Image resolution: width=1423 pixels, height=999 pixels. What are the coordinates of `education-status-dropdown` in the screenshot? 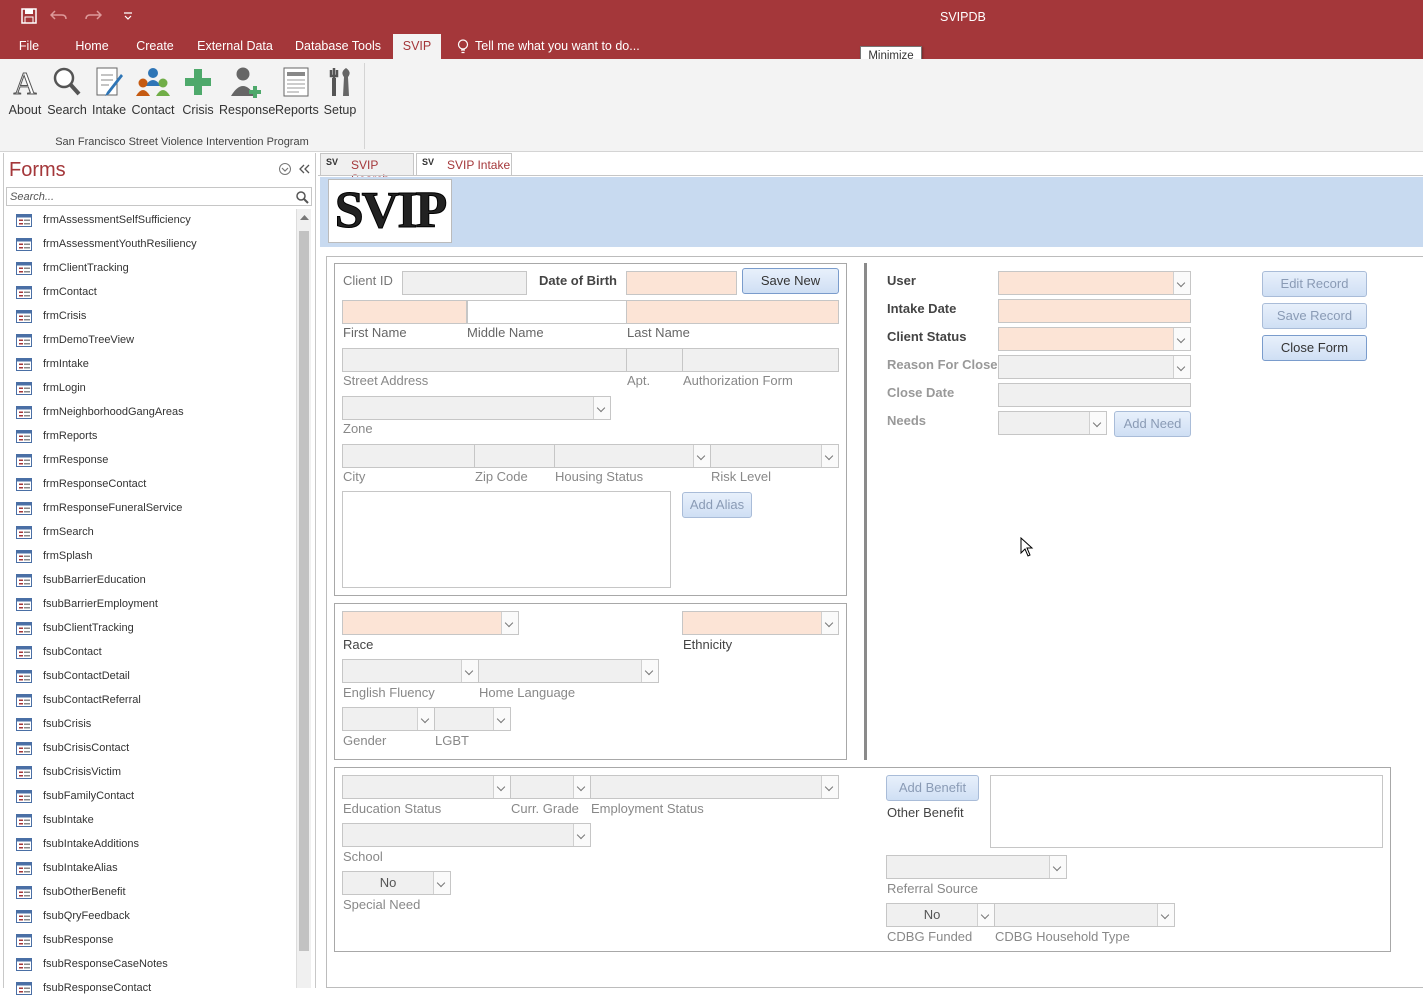 It's located at (426, 787).